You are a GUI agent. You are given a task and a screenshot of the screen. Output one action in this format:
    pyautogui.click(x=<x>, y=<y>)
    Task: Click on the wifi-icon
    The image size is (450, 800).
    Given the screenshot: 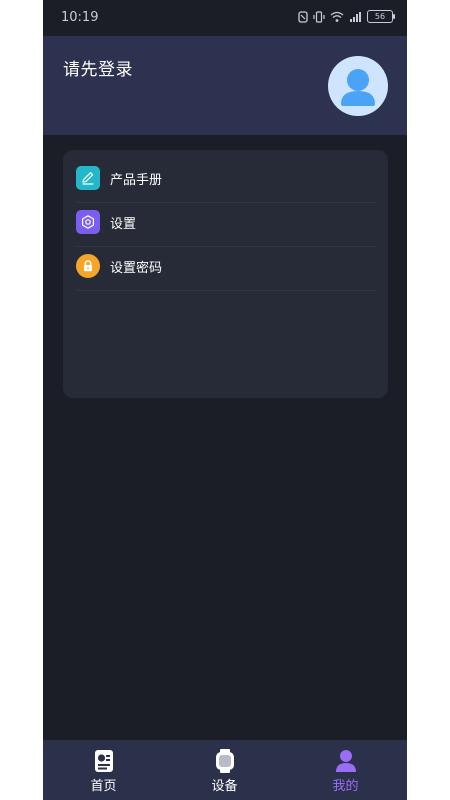 What is the action you would take?
    pyautogui.click(x=337, y=16)
    